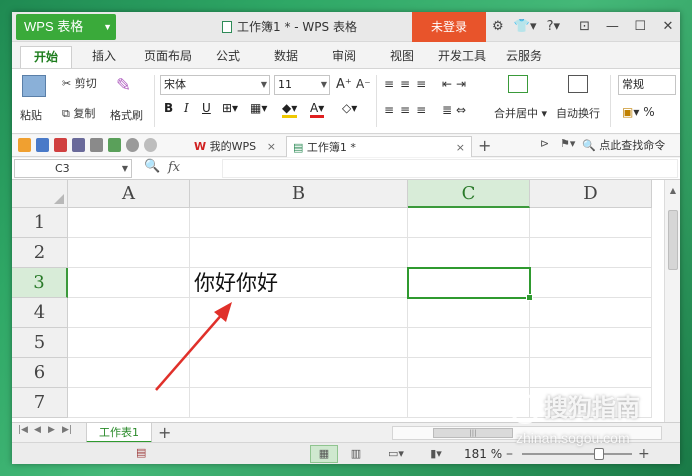 The image size is (692, 476). What do you see at coordinates (40, 343) in the screenshot?
I see `row-header-5: 5` at bounding box center [40, 343].